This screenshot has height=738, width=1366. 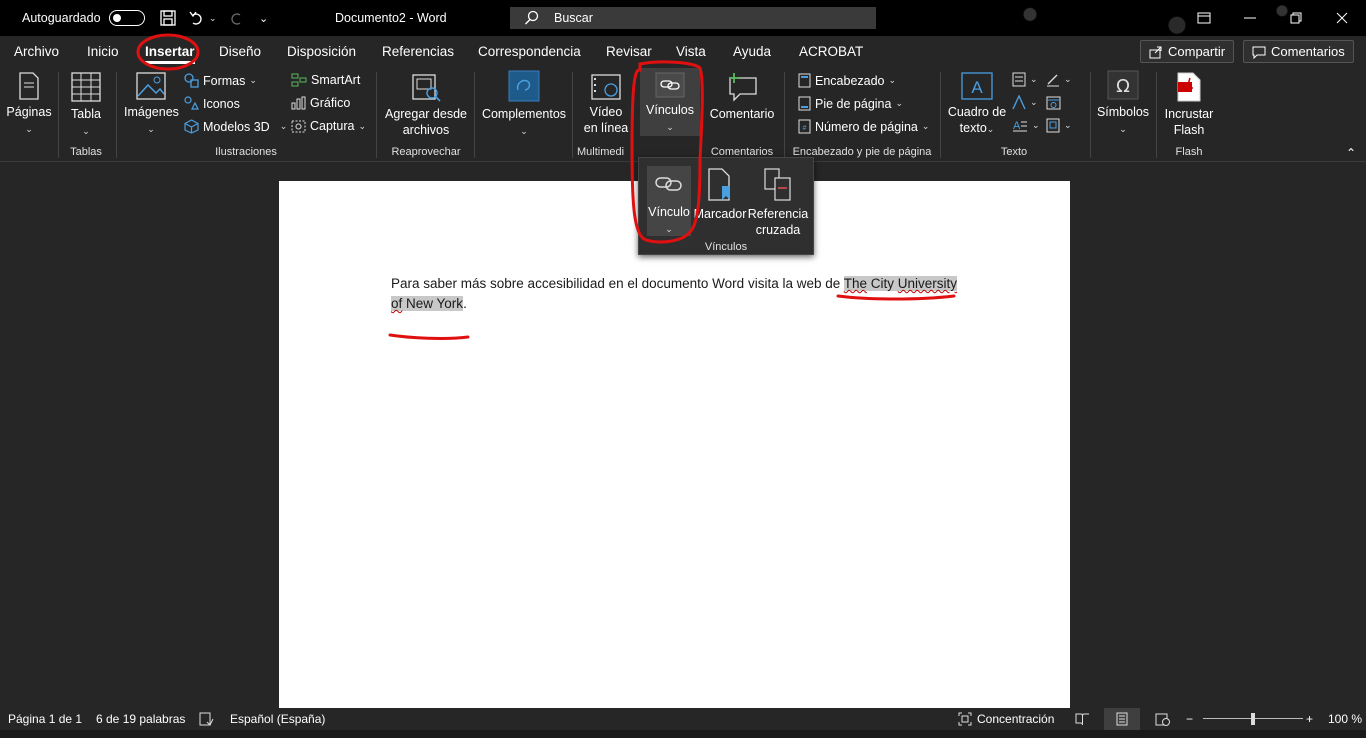 I want to click on close-icon, so click(x=1342, y=18).